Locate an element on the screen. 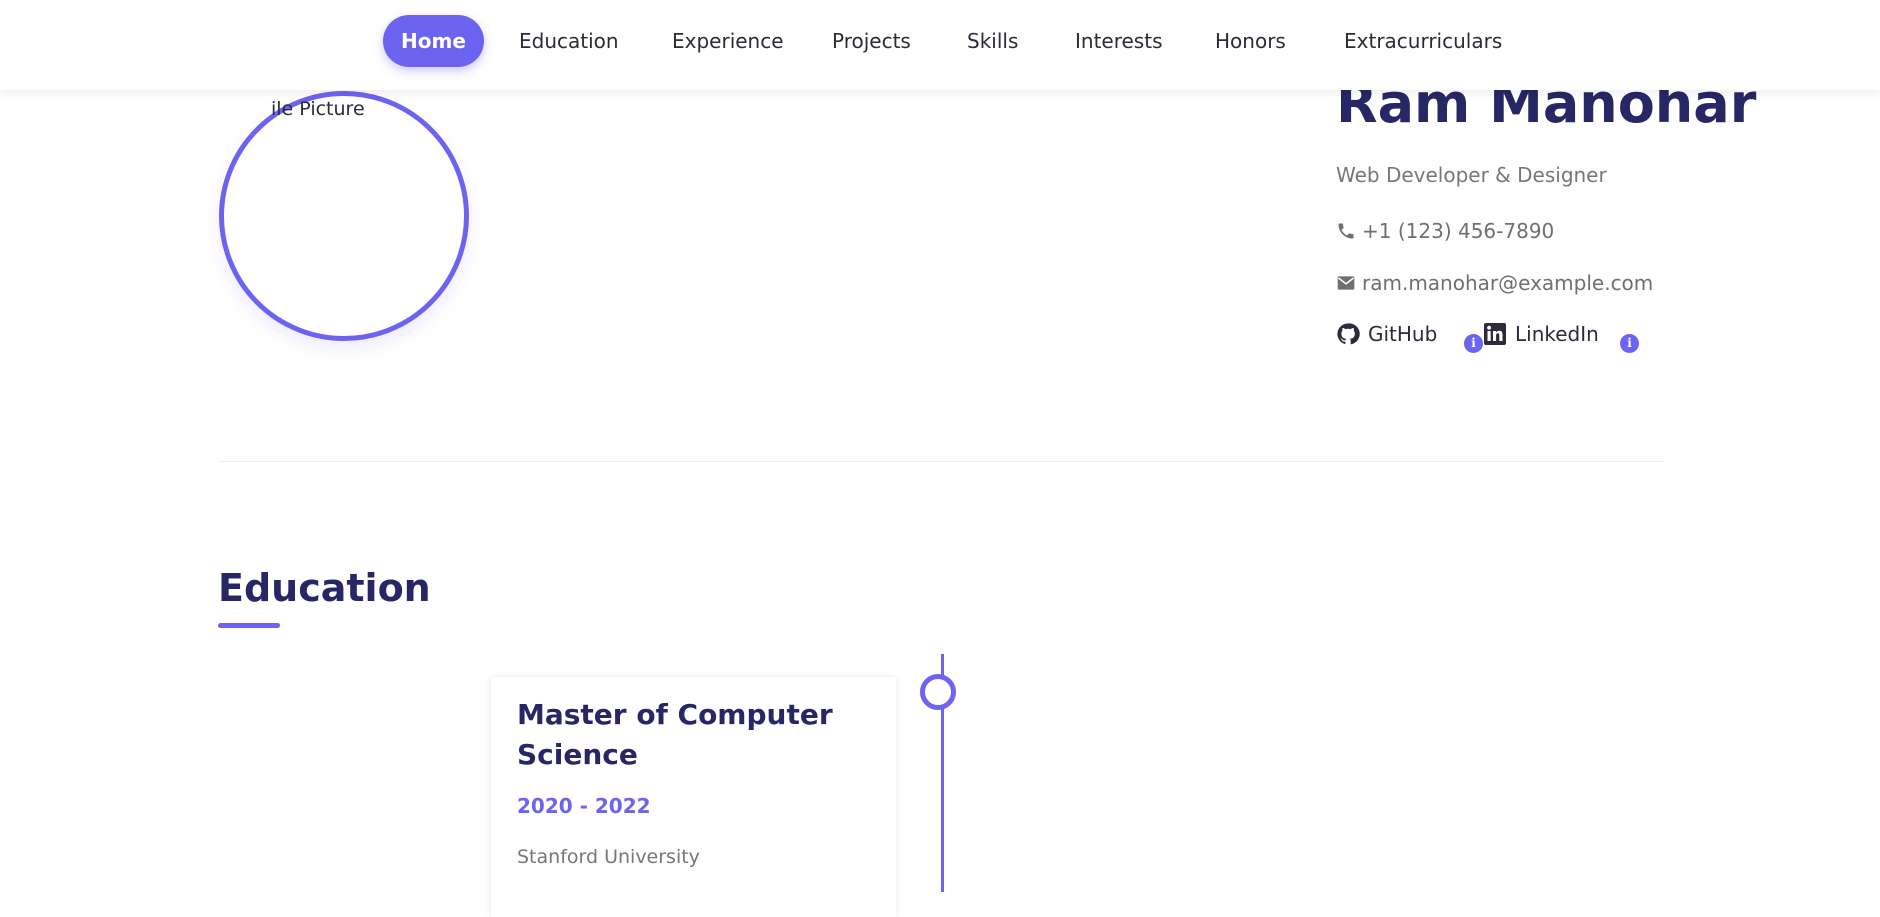  nav-item-honors: Honors is located at coordinates (1250, 41).